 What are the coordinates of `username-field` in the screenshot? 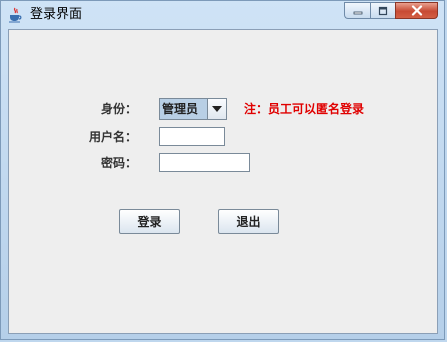 It's located at (192, 136).